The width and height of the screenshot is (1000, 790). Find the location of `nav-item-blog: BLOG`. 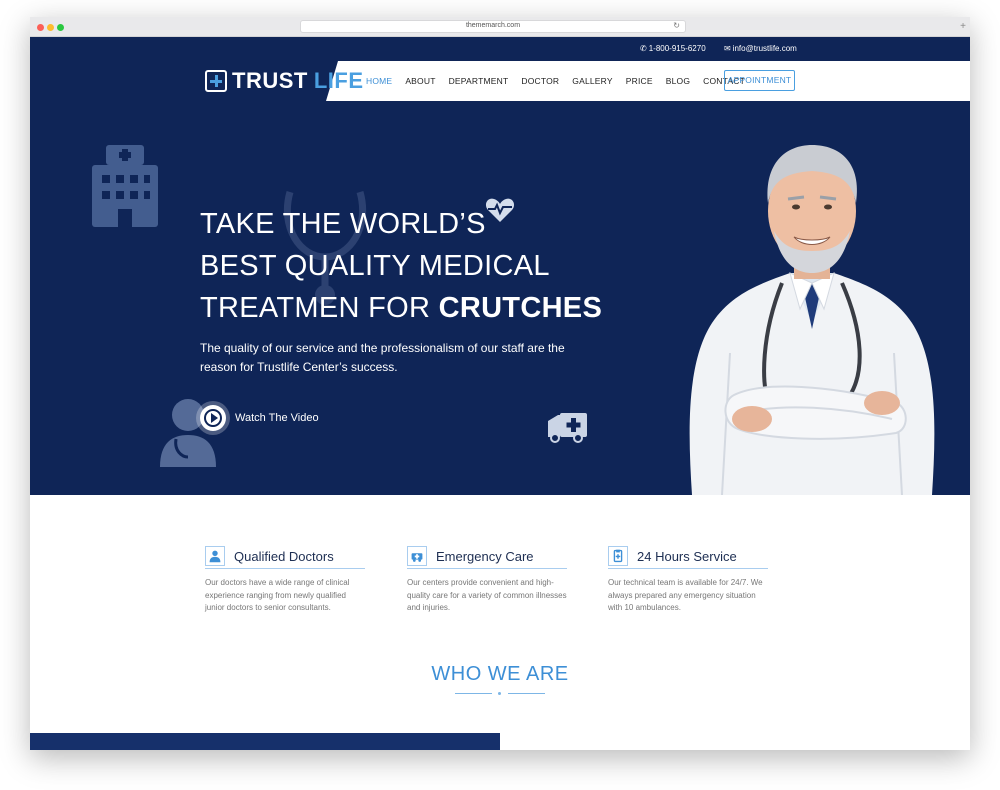

nav-item-blog: BLOG is located at coordinates (678, 81).